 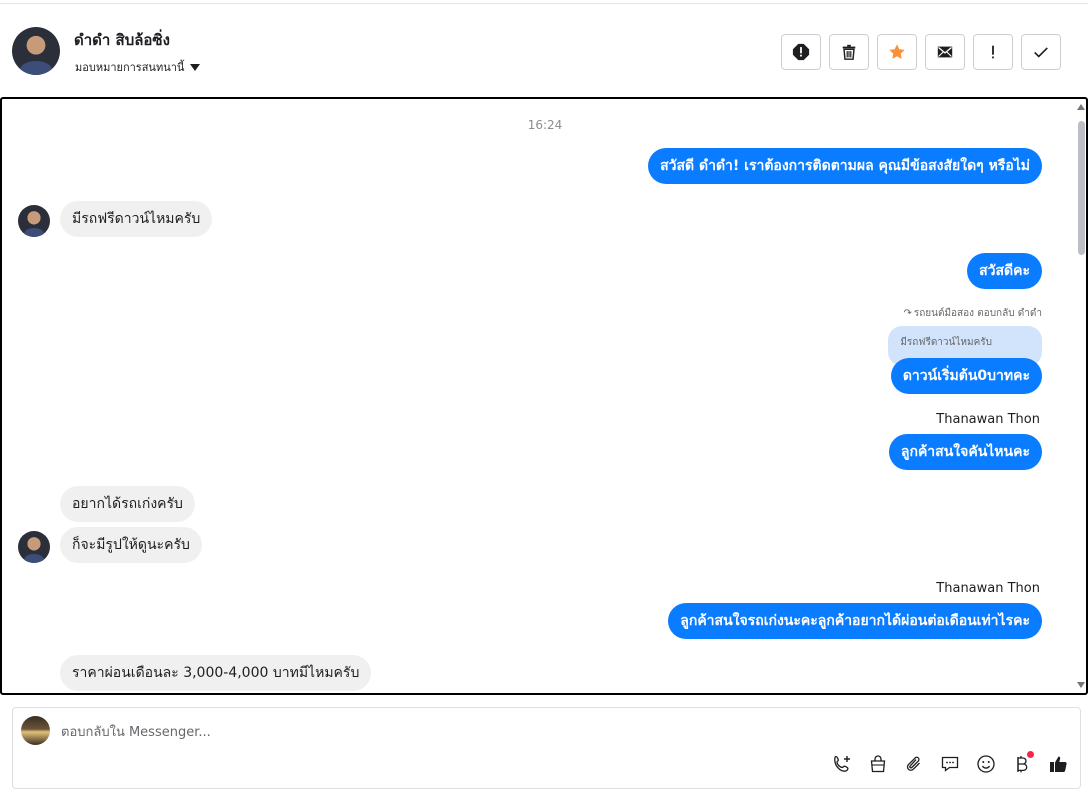 I want to click on caret-down-icon, so click(x=195, y=67).